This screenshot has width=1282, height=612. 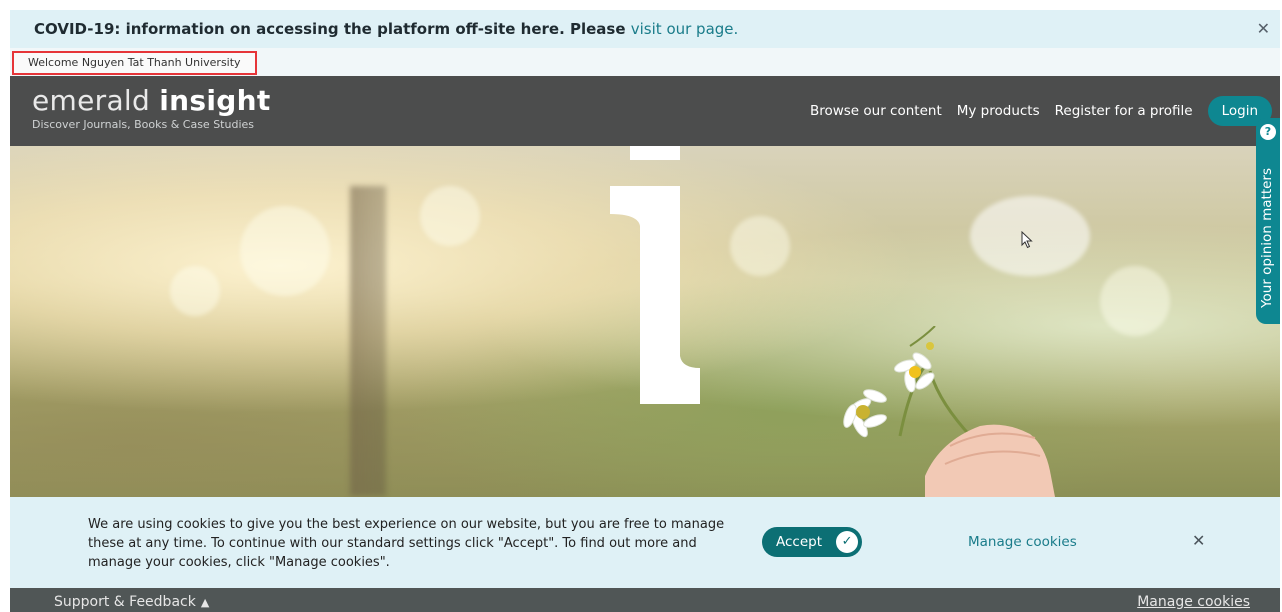 What do you see at coordinates (998, 111) in the screenshot?
I see `nav-my-products: My products` at bounding box center [998, 111].